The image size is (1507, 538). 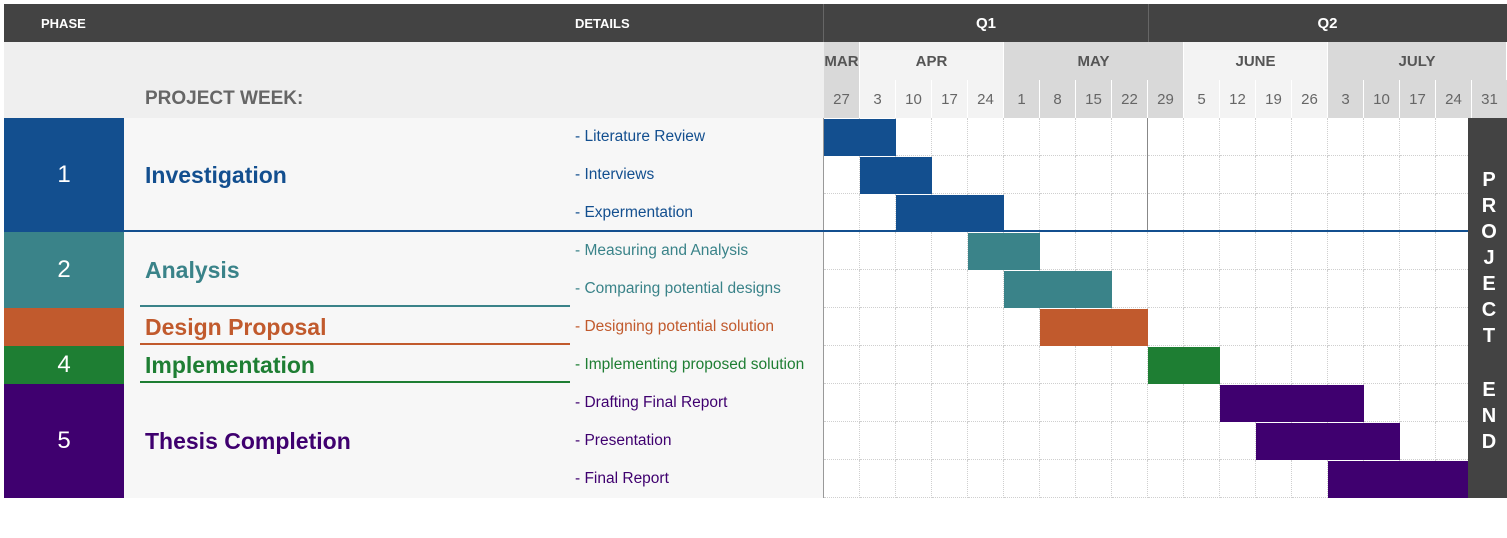 What do you see at coordinates (623, 440) in the screenshot?
I see `task-detail: - Presentation` at bounding box center [623, 440].